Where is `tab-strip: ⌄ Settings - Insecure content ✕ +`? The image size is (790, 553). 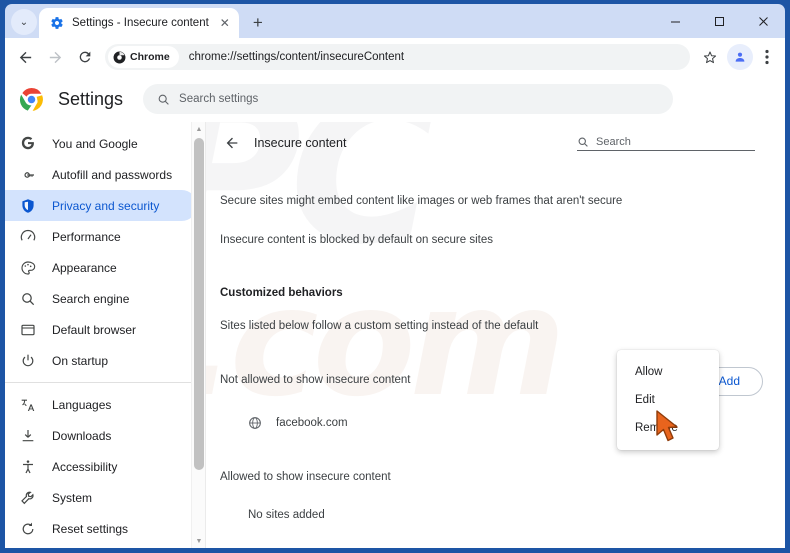 tab-strip: ⌄ Settings - Insecure content ✕ + is located at coordinates (395, 21).